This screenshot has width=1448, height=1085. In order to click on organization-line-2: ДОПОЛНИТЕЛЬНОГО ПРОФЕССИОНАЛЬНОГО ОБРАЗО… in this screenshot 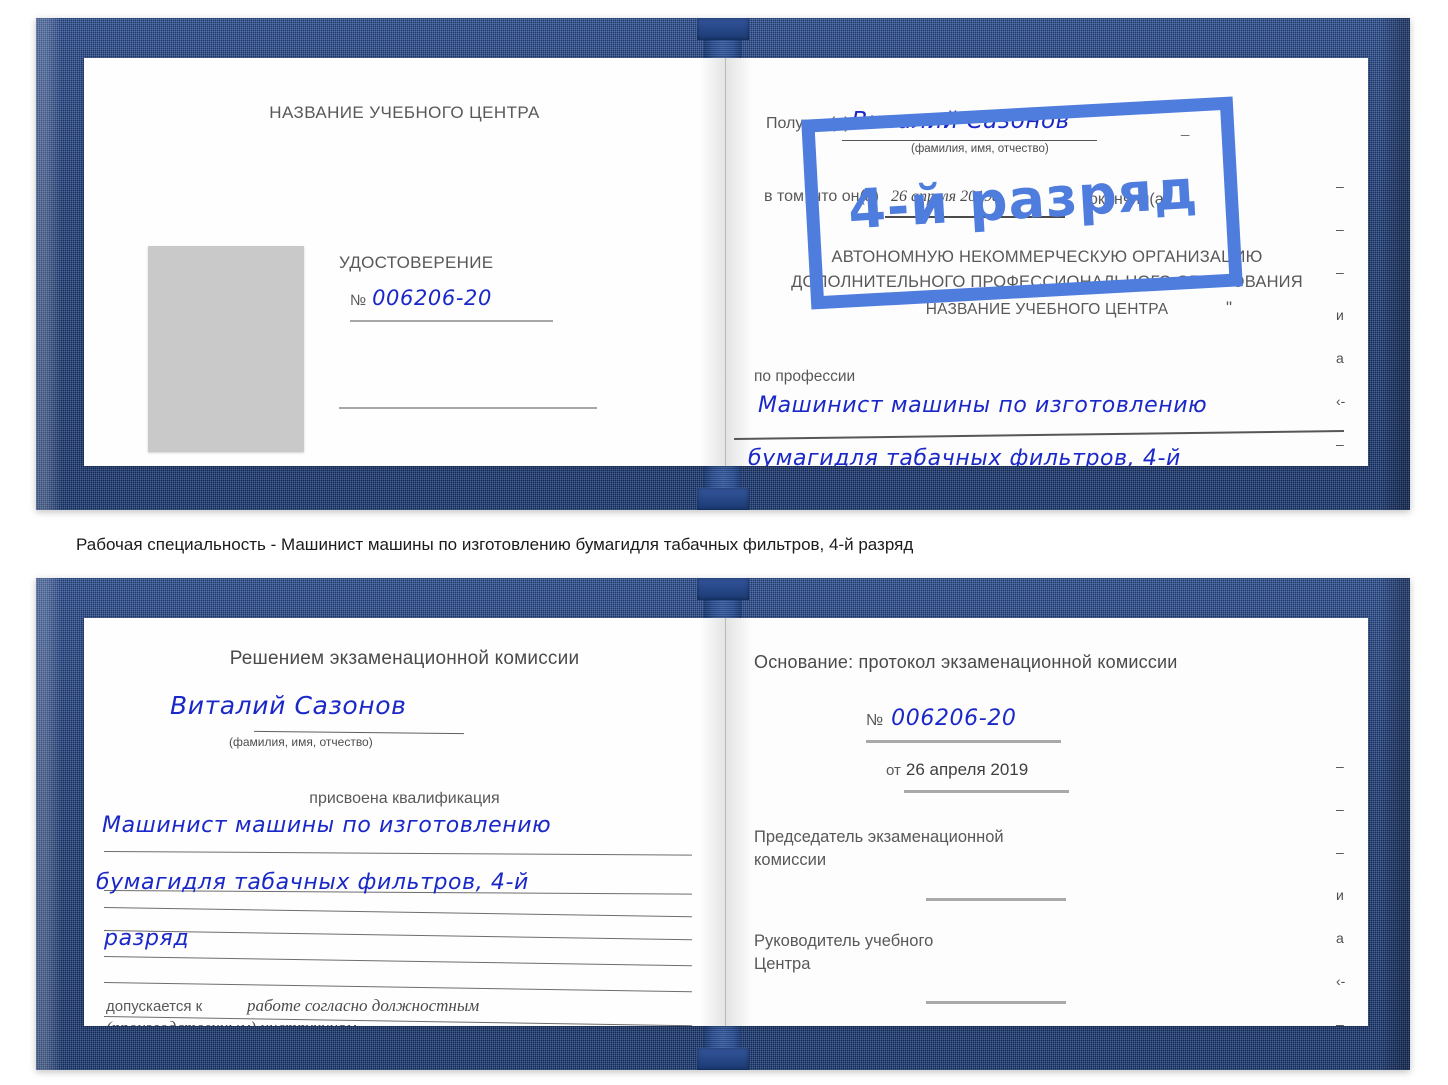, I will do `click(1047, 282)`.